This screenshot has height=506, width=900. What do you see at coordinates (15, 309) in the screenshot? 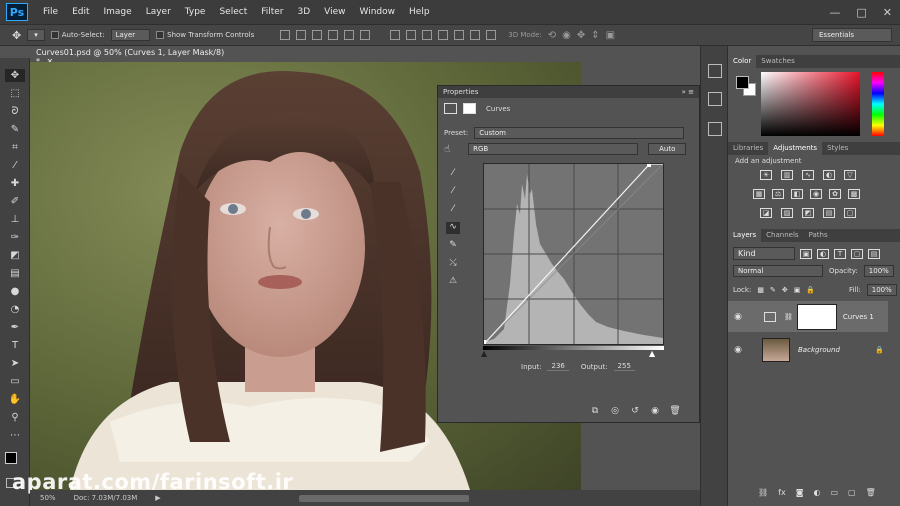
I see `dodge-tool-icon: ◔` at bounding box center [15, 309].